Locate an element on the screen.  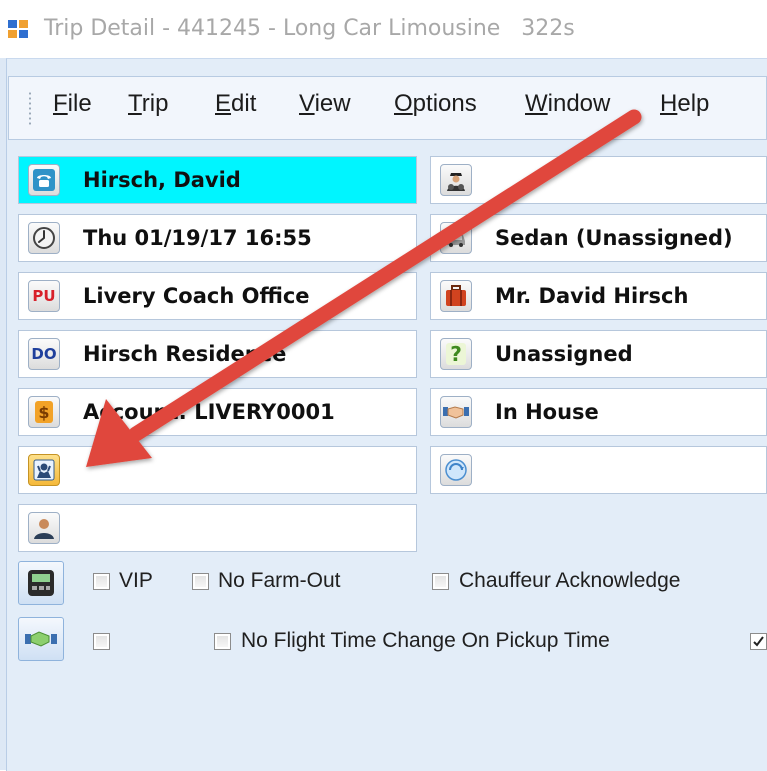
payment-button is located at coordinates (41, 639).